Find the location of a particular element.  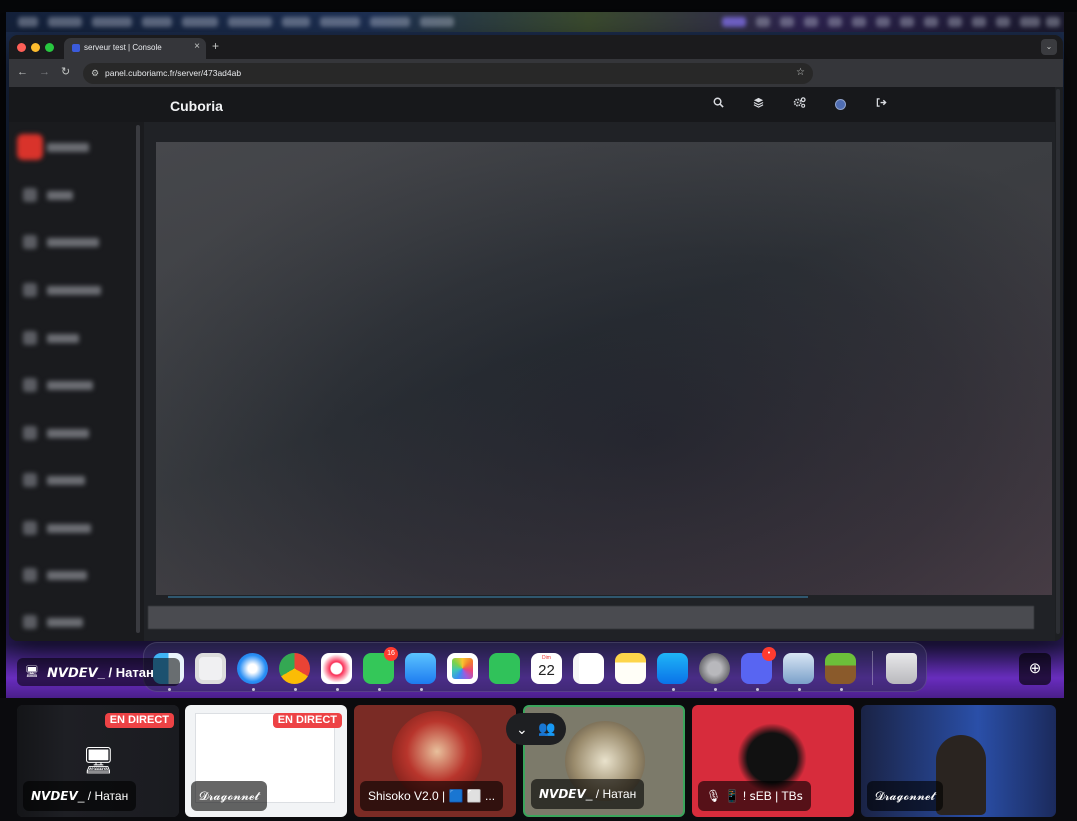

sidebar-item-admin is located at coordinates (71, 622).